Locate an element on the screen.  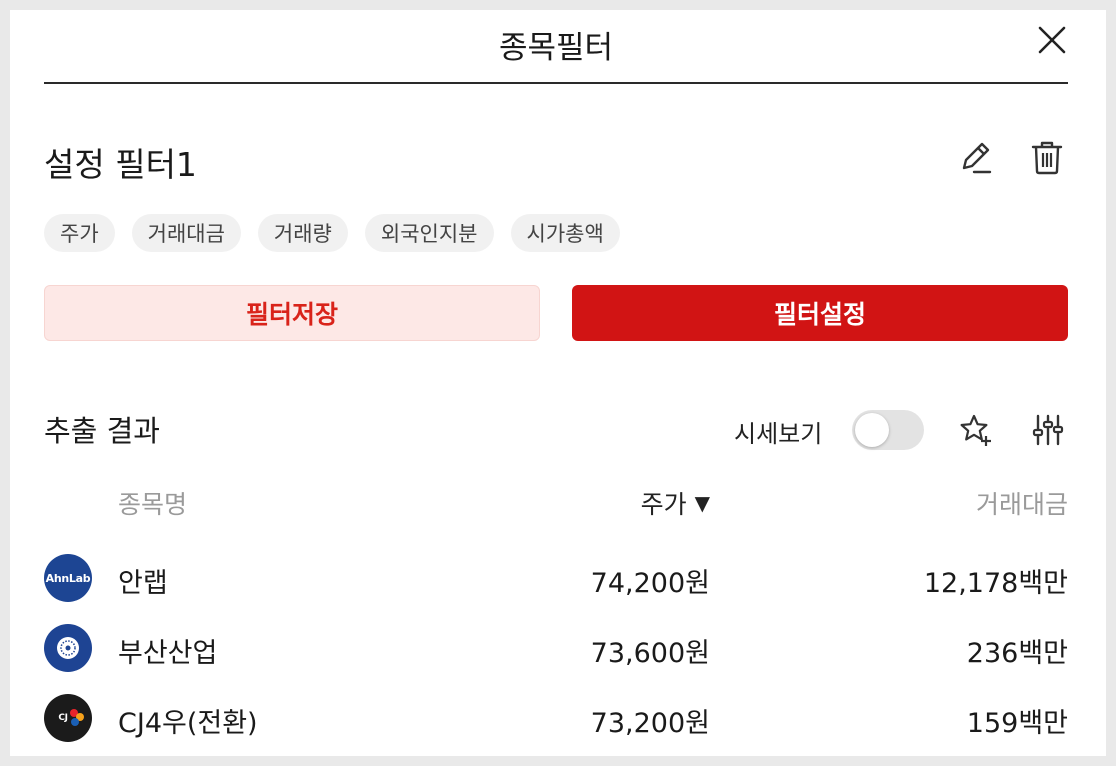
edit-button is located at coordinates (976, 160).